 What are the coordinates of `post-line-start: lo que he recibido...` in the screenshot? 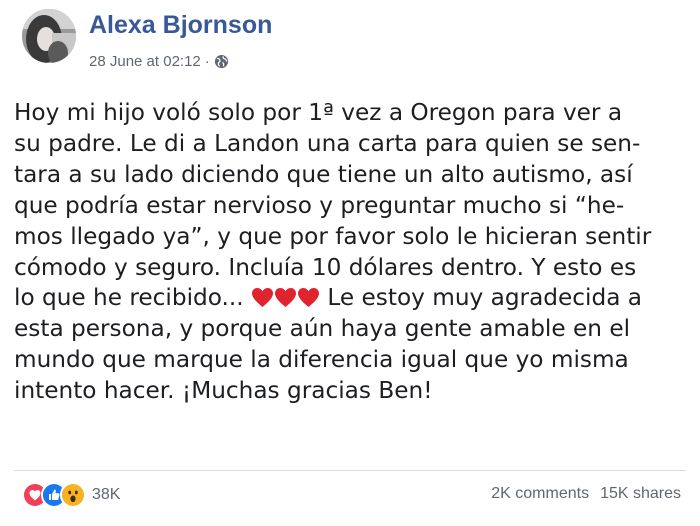 It's located at (133, 298).